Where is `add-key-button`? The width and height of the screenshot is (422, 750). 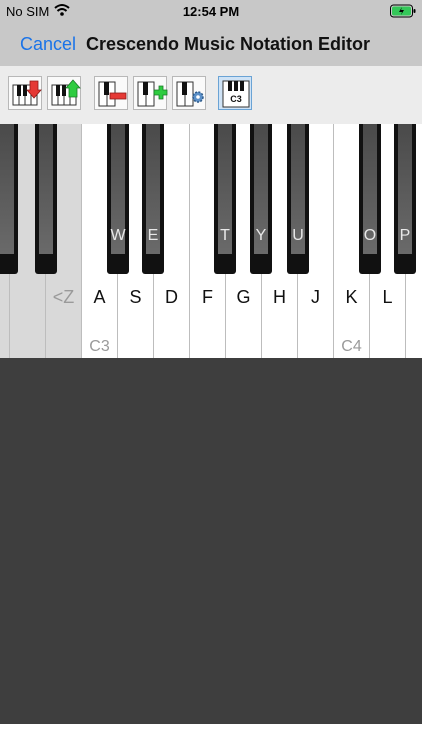
add-key-button is located at coordinates (150, 93).